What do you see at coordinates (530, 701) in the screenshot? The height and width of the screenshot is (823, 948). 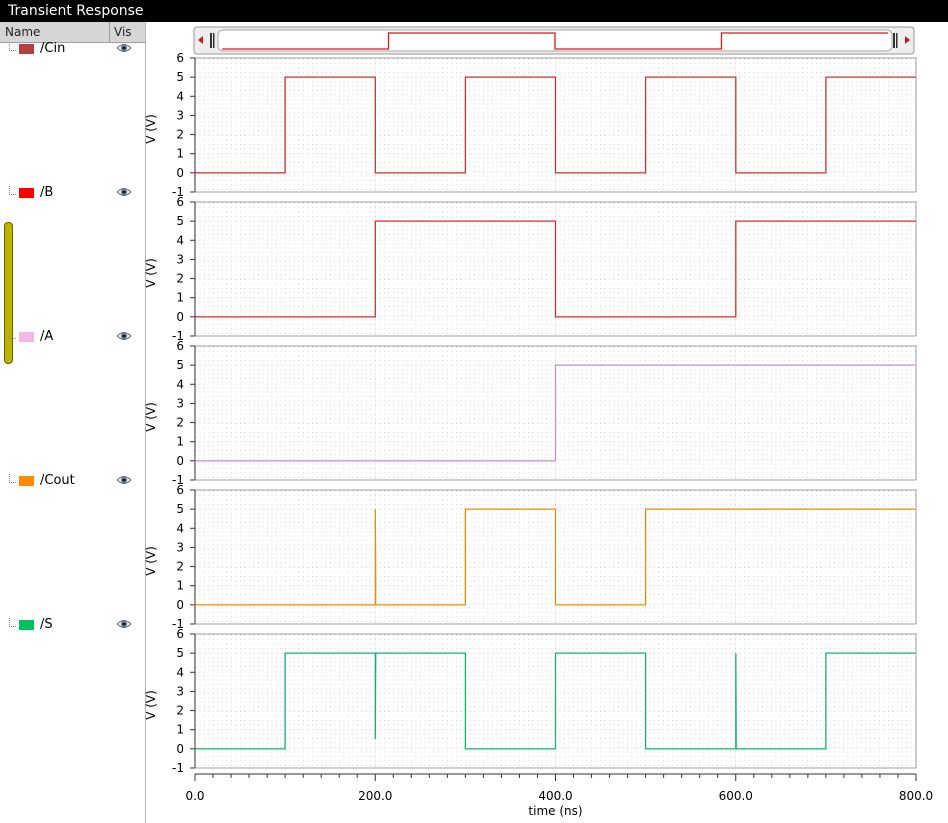 I see `waveform-panel: -1 0 1 2 3 4 5 6 V (V)` at bounding box center [530, 701].